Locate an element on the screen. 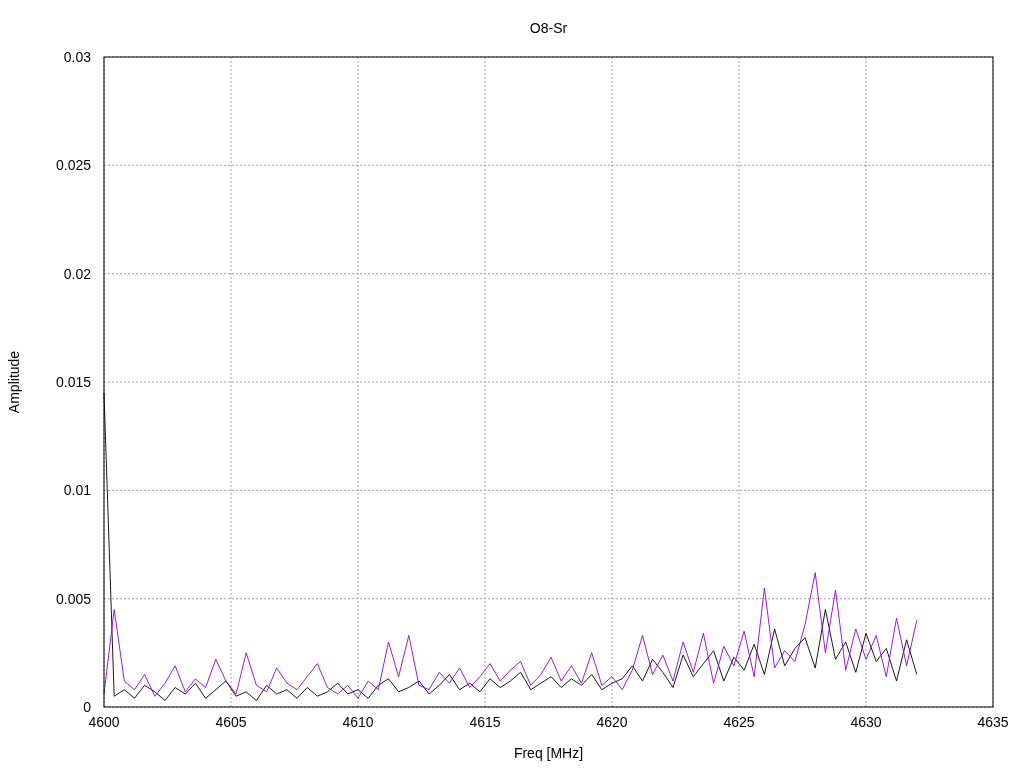 This screenshot has height=768, width=1024. tick-label: 4620 is located at coordinates (612, 722).